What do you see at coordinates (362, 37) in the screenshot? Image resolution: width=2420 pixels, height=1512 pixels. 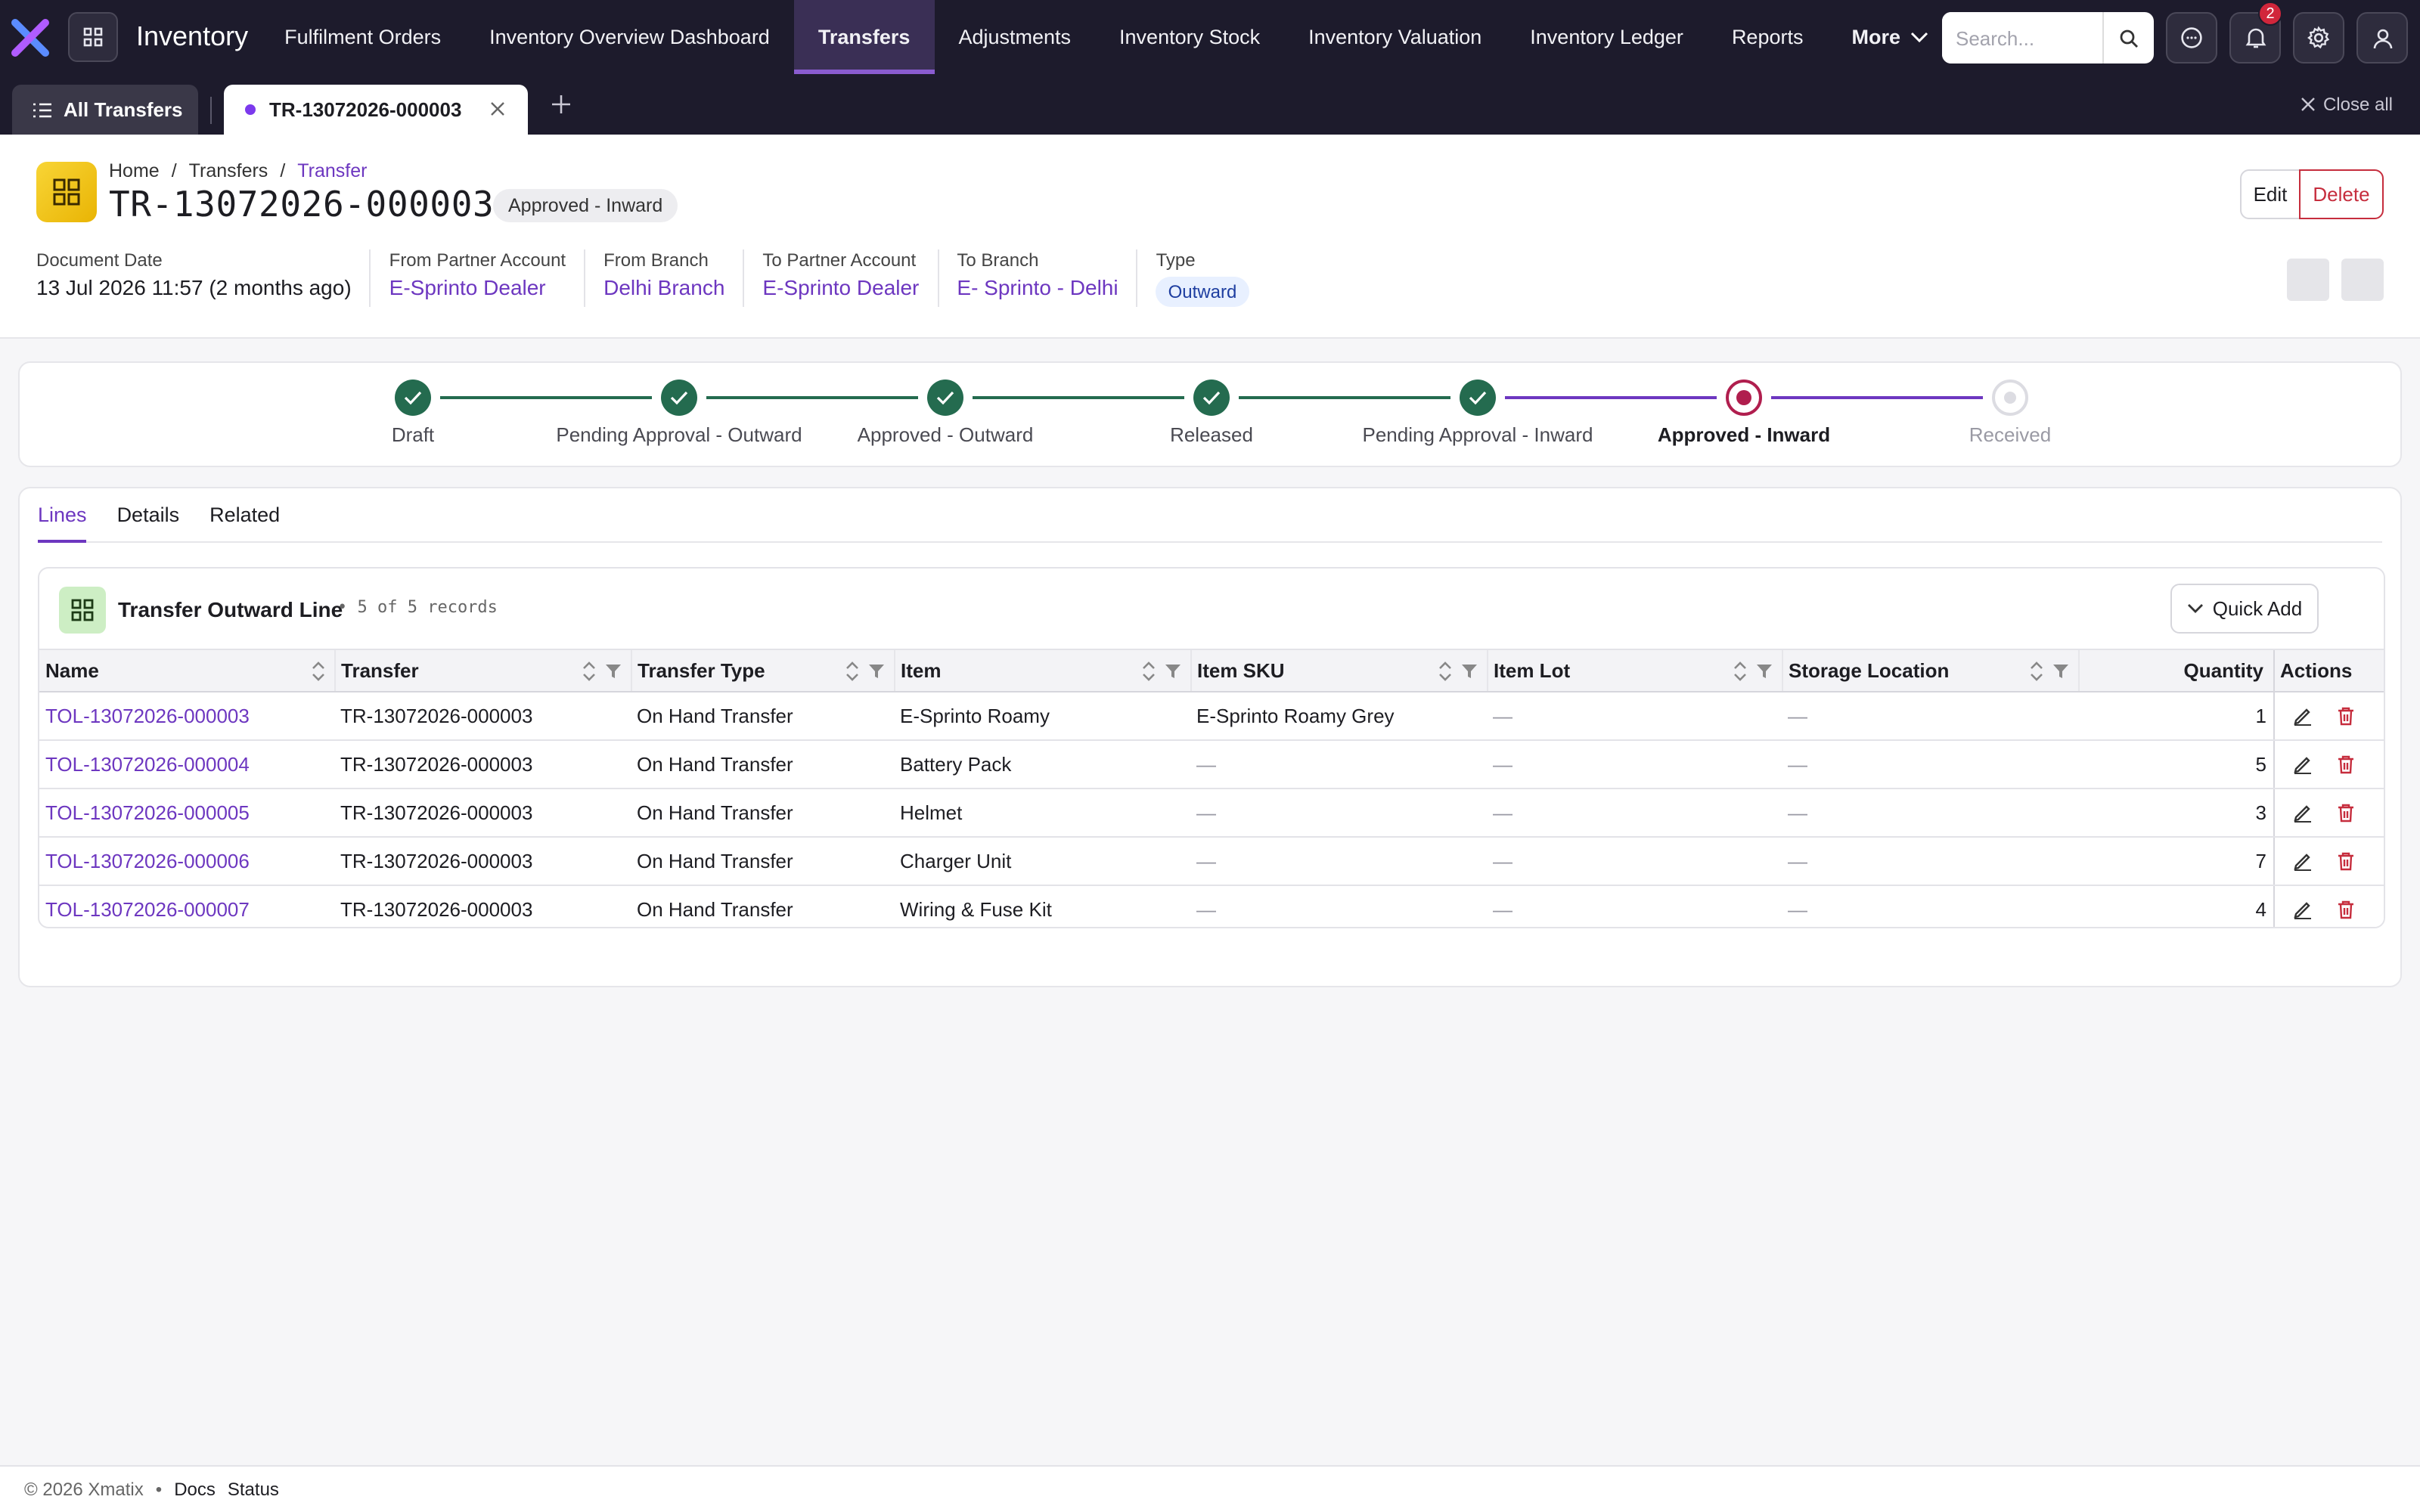 I see `nav-item-fulfilment-orders: Fulfilment Orders` at bounding box center [362, 37].